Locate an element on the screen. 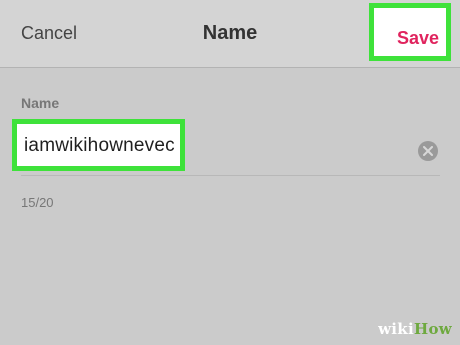 This screenshot has width=460, height=345. name-input-highlight: iamwikihownevec is located at coordinates (98, 145).